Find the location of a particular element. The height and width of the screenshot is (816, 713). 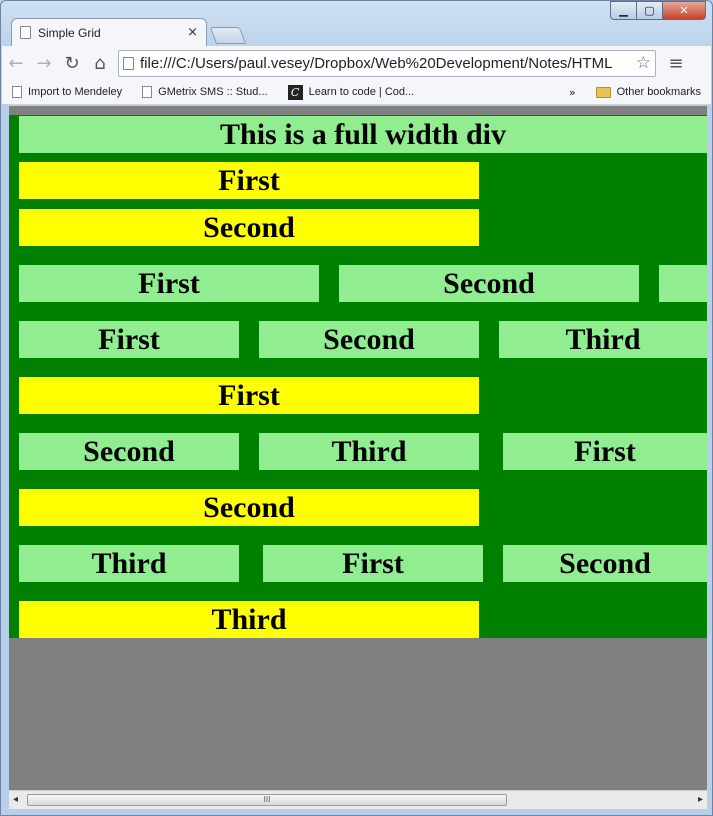

new-tab-button is located at coordinates (228, 35).